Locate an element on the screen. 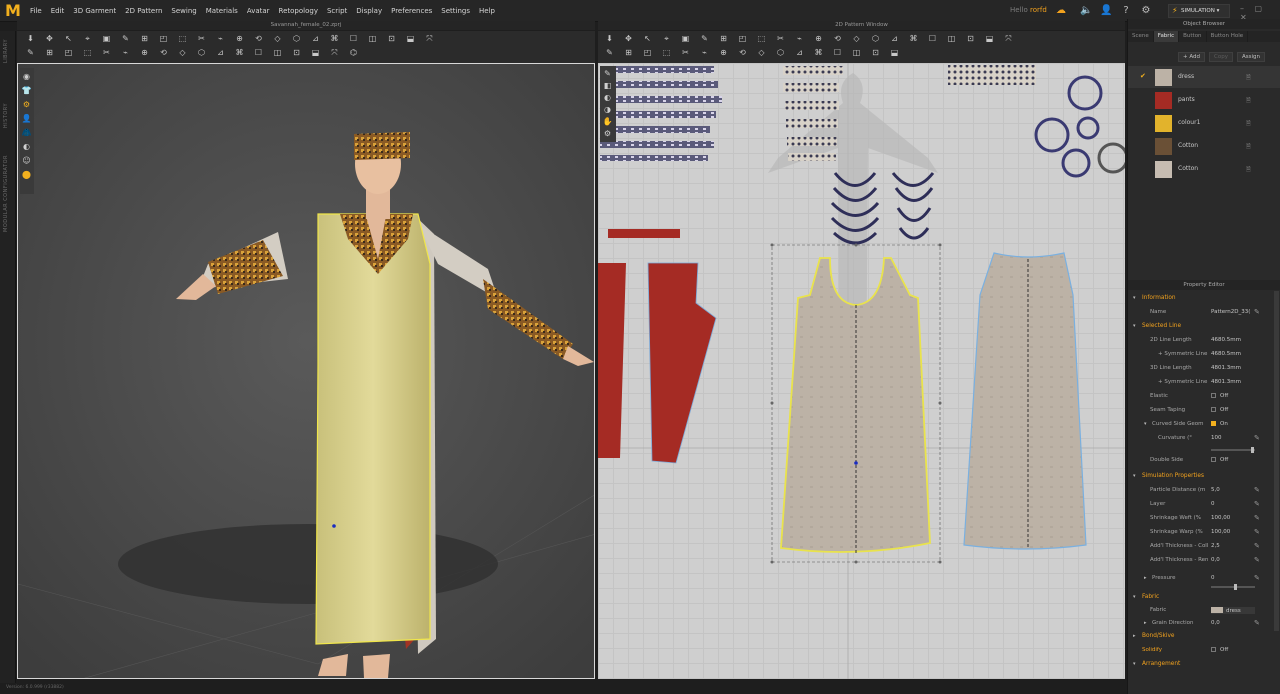 This screenshot has height=694, width=1280. toolbar3d-tool-1-14-icon: ⊡ is located at coordinates (296, 53).